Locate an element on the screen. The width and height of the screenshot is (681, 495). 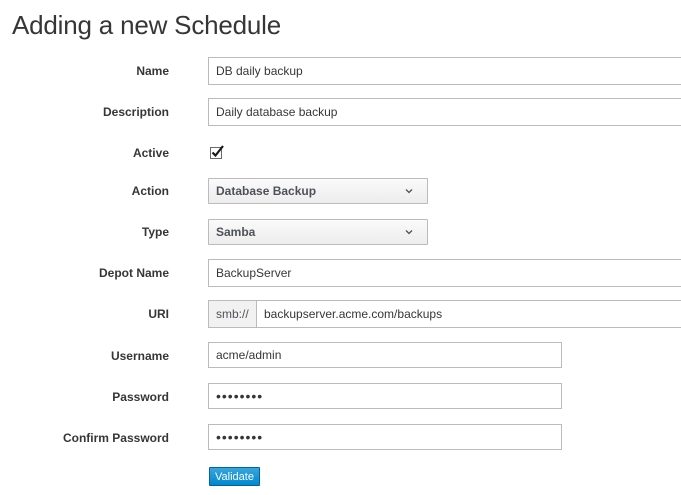
username-label: Username is located at coordinates (139, 356).